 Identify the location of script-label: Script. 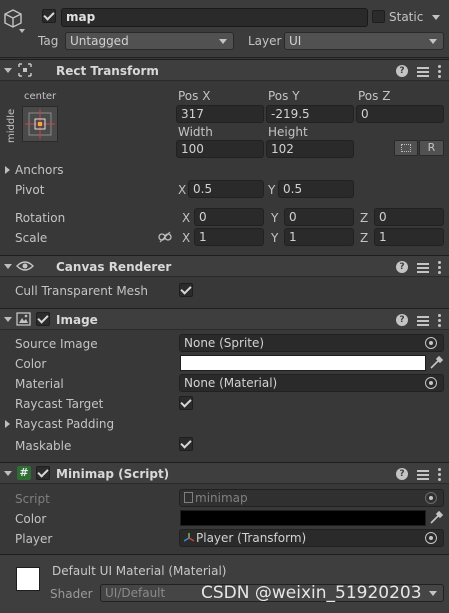
(32, 499).